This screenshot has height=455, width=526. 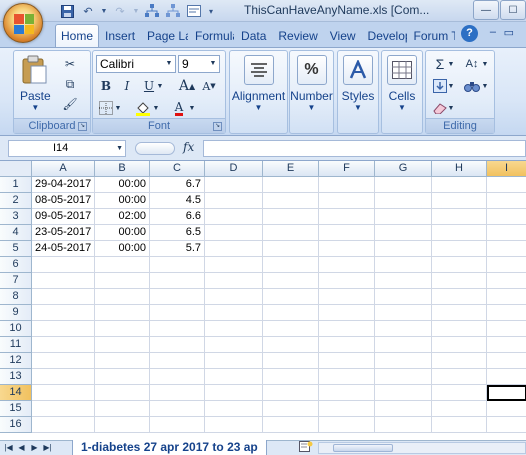 I want to click on cell-f6, so click(x=347, y=265).